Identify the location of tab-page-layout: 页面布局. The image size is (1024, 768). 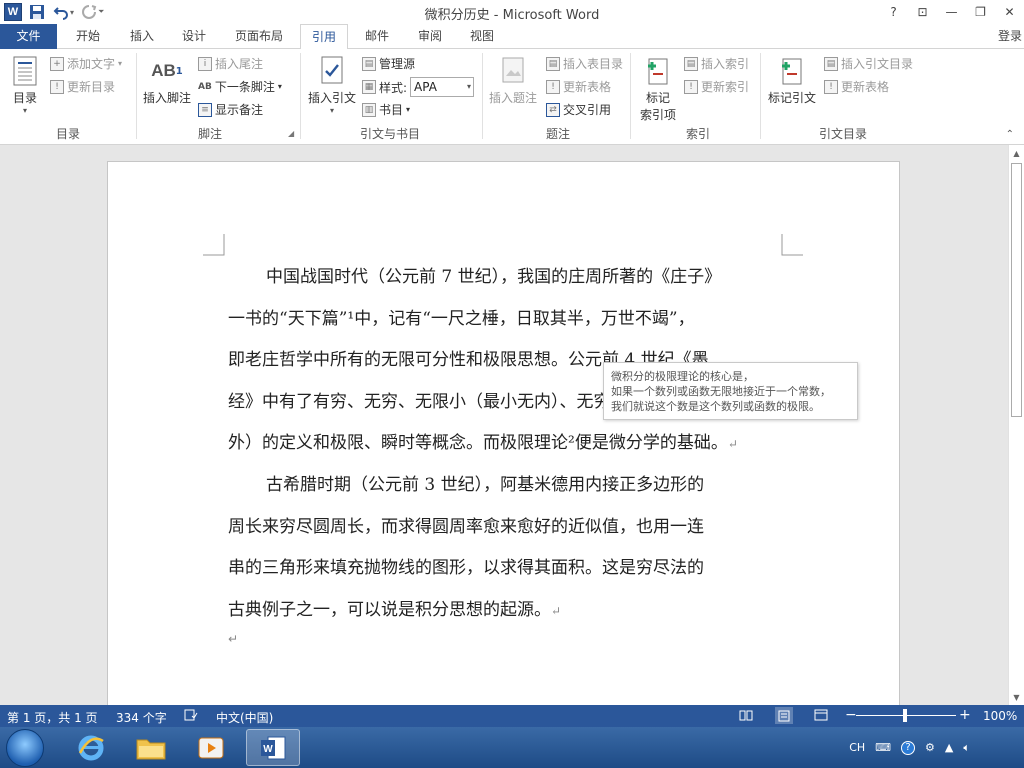
(259, 36).